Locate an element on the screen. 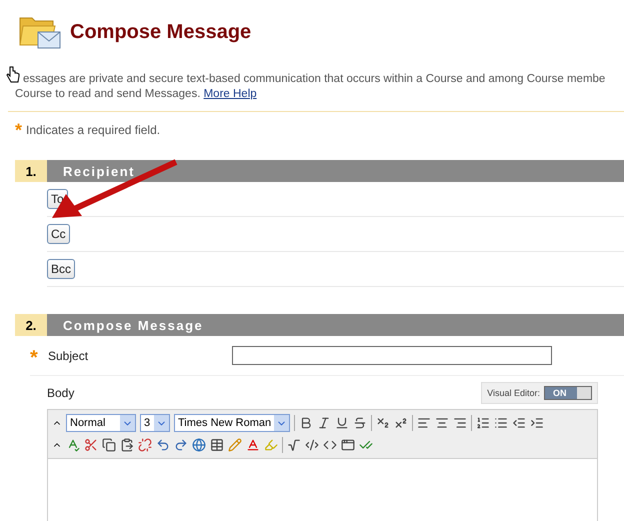  format-select: 3 is located at coordinates (155, 423).